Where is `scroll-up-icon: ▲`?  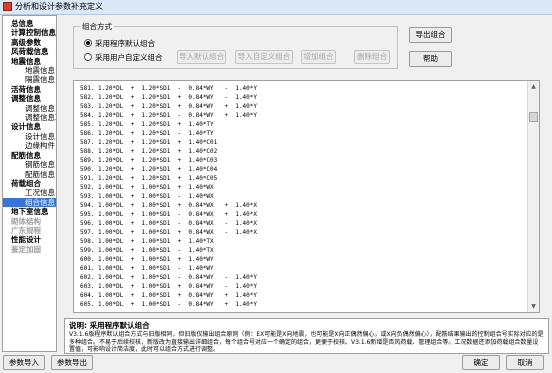
scroll-up-icon: ▲ is located at coordinates (533, 86).